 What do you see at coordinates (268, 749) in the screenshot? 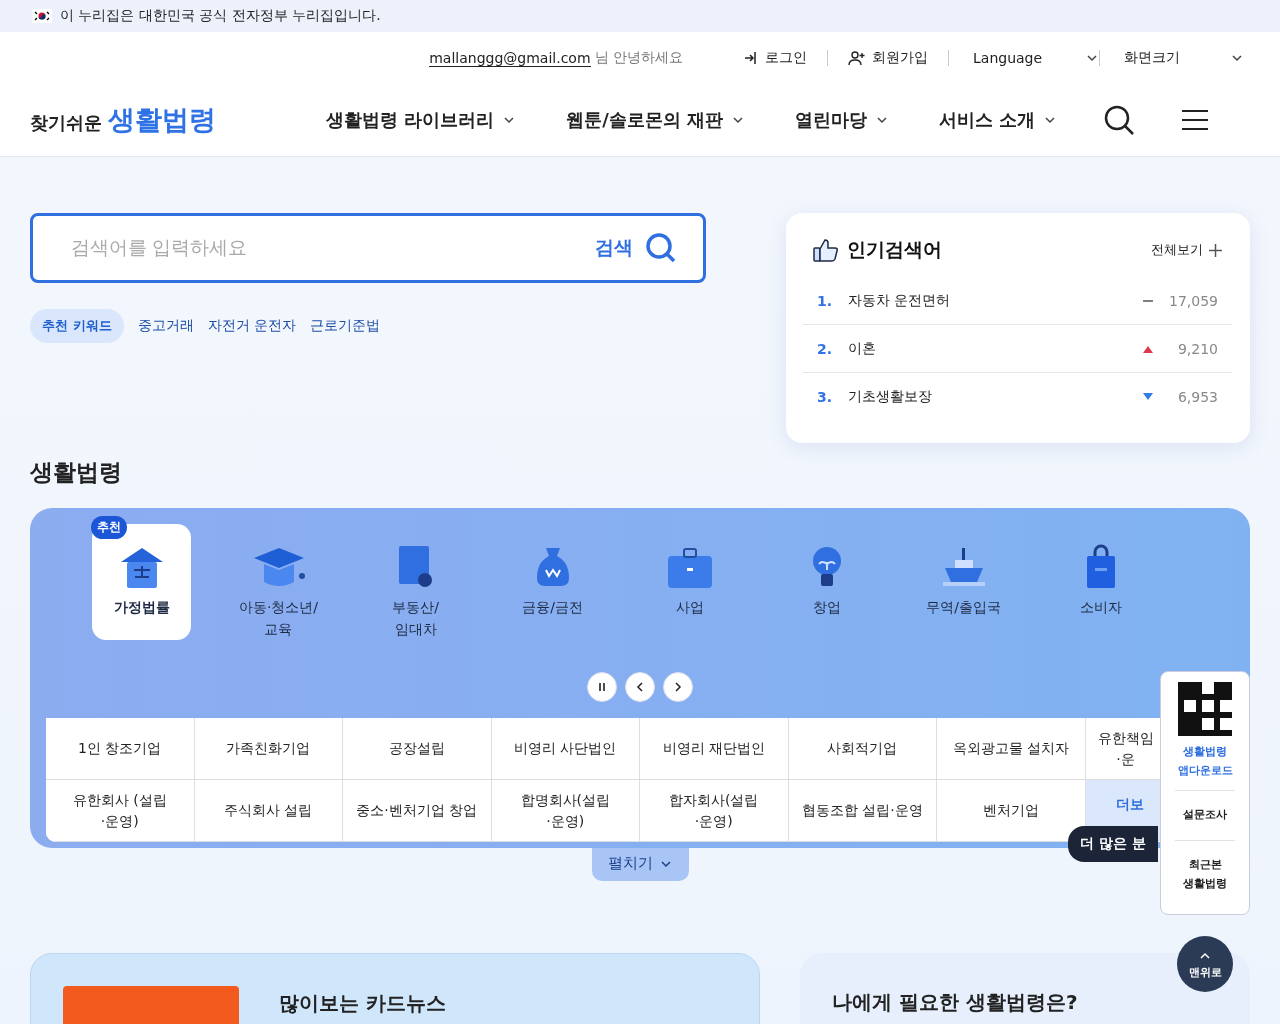
I see `law-topic-link: 가족친화기업` at bounding box center [268, 749].